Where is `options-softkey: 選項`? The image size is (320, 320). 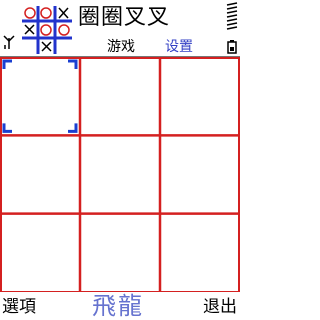
options-softkey: 選項 is located at coordinates (19, 307).